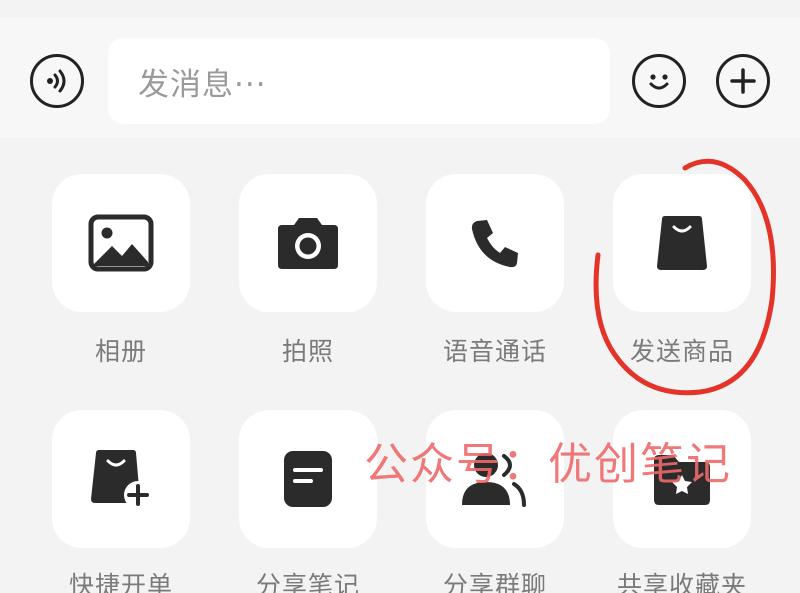  I want to click on note-icon, so click(308, 479).